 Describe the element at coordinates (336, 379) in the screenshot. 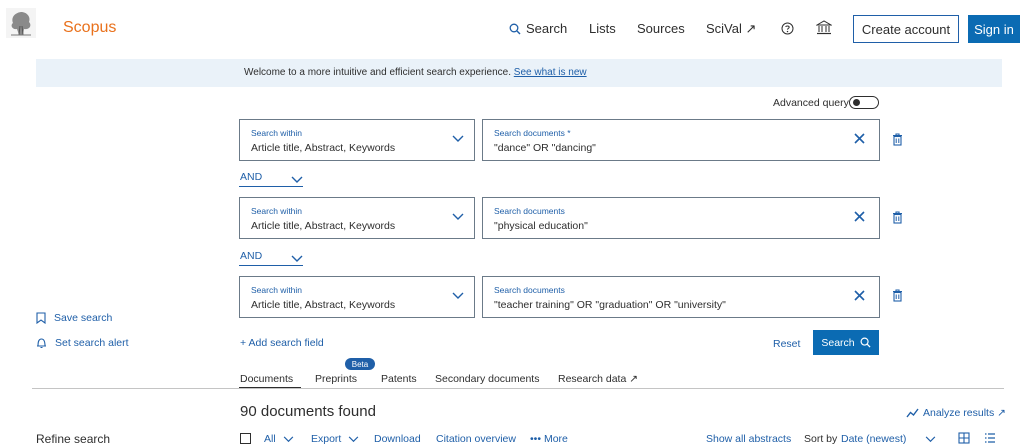

I see `tab-preprints: Preprints` at that location.